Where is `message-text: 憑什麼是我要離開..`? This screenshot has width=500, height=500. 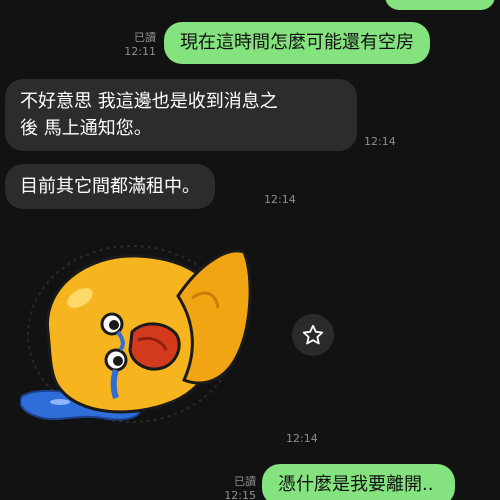 message-text: 憑什麼是我要離開.. is located at coordinates (356, 484).